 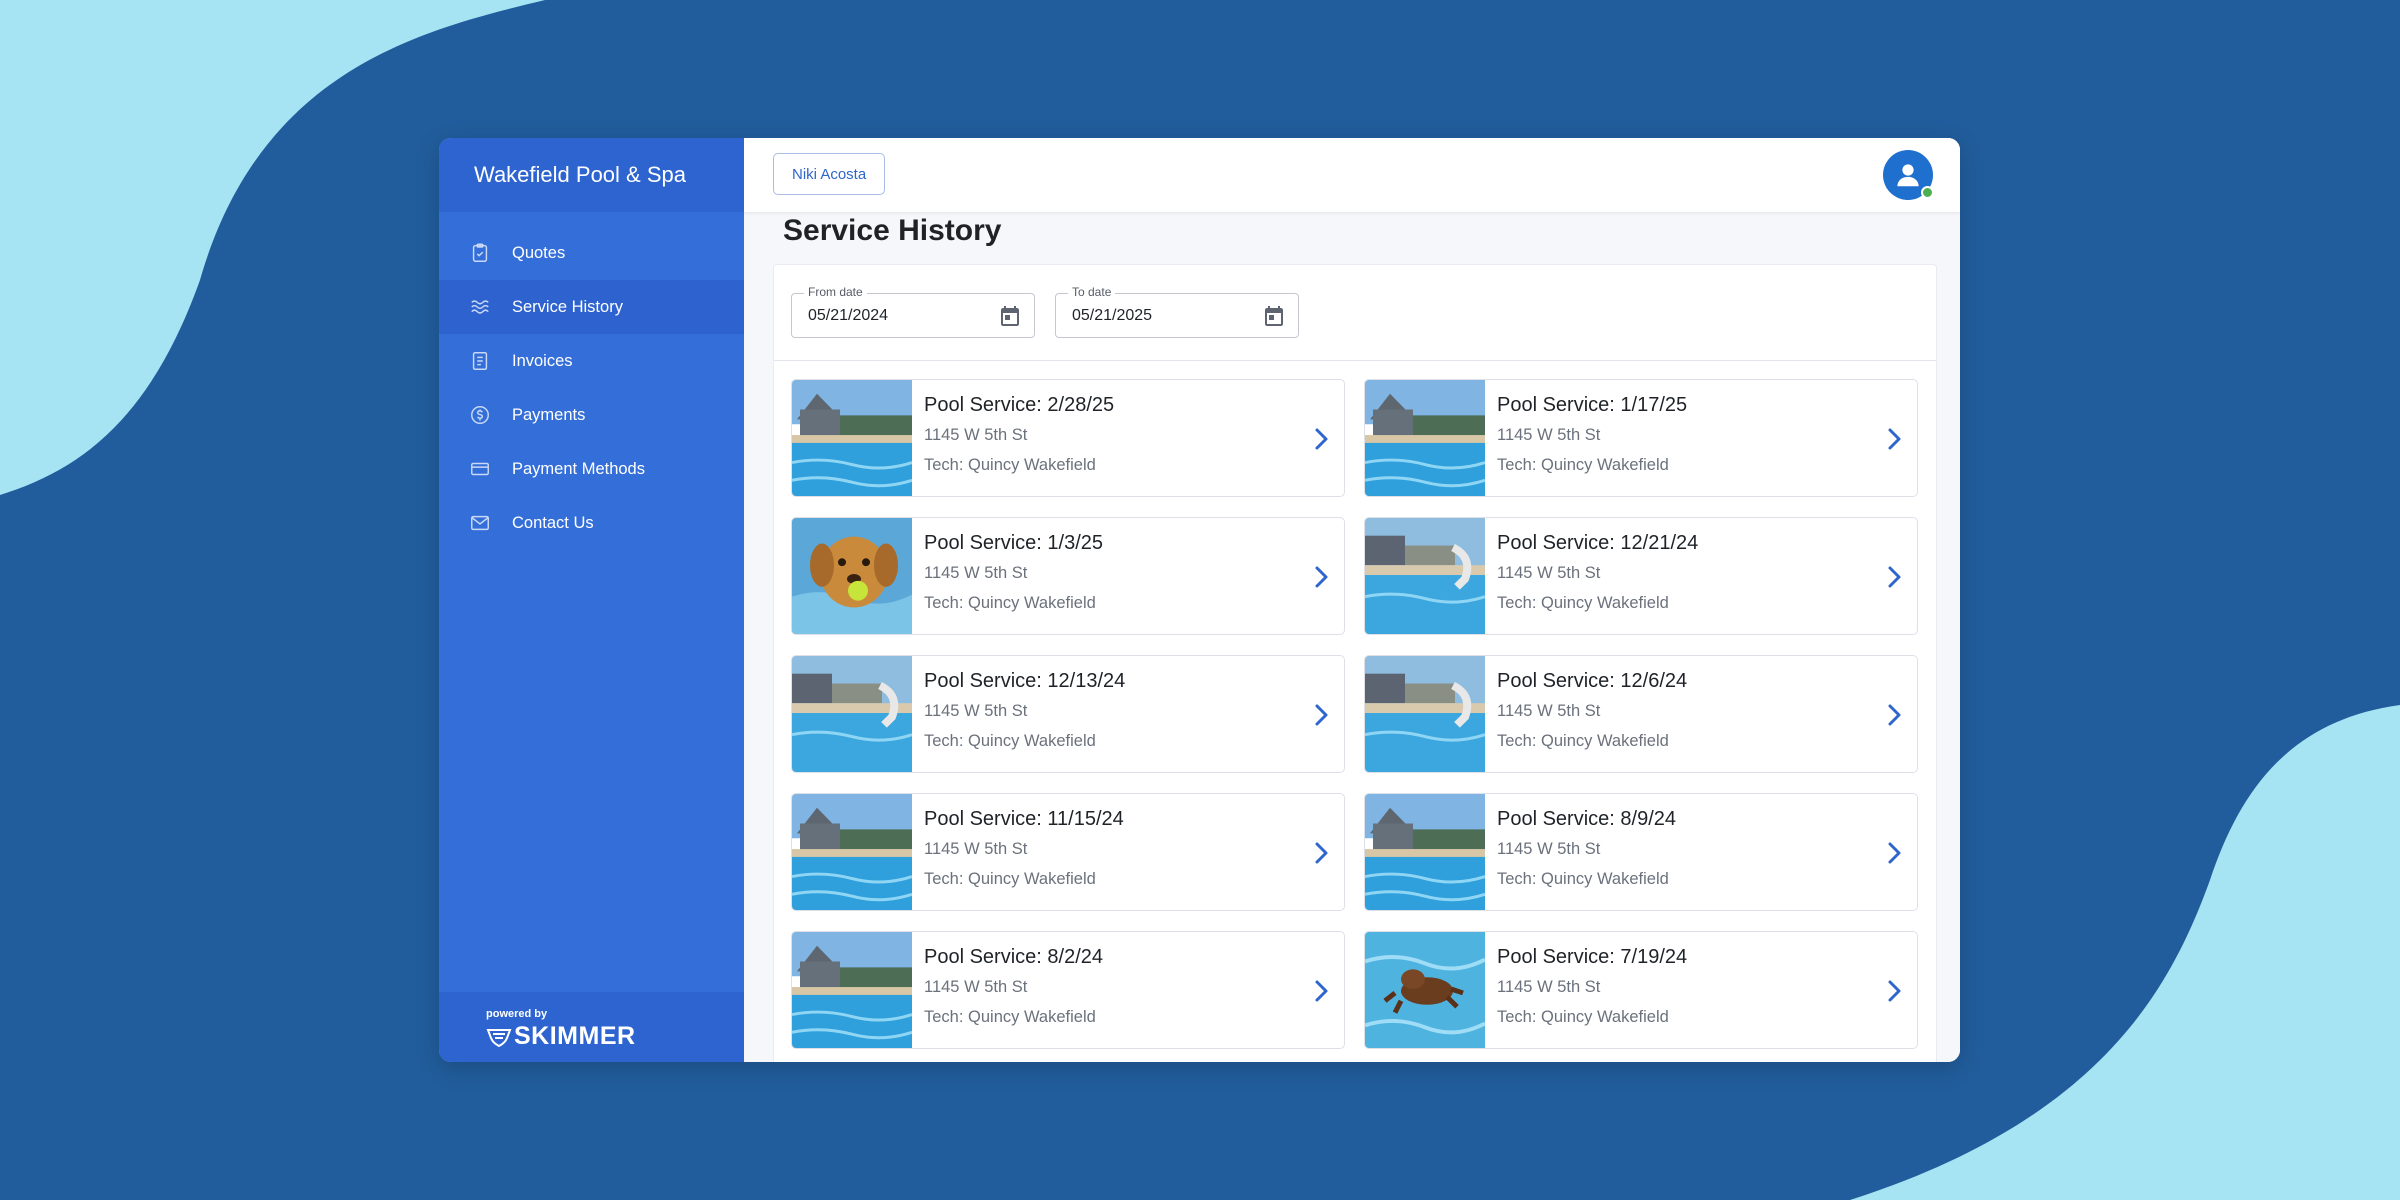 I want to click on sidebar-item-label: Quotes, so click(x=539, y=252).